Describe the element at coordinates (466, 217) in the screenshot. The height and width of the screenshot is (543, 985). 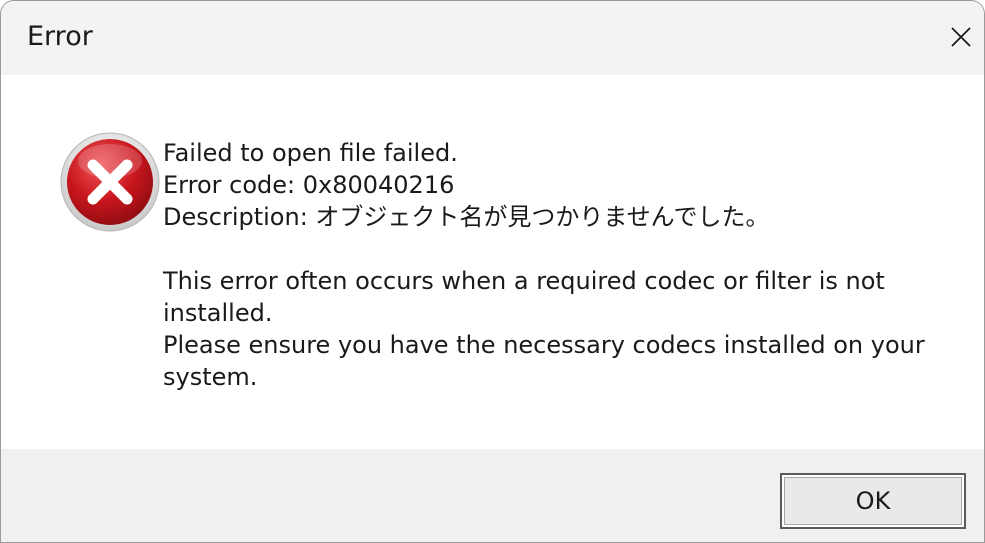
I see `message-line-description: Description: オブジェクト名が見つかりませんでした。` at that location.